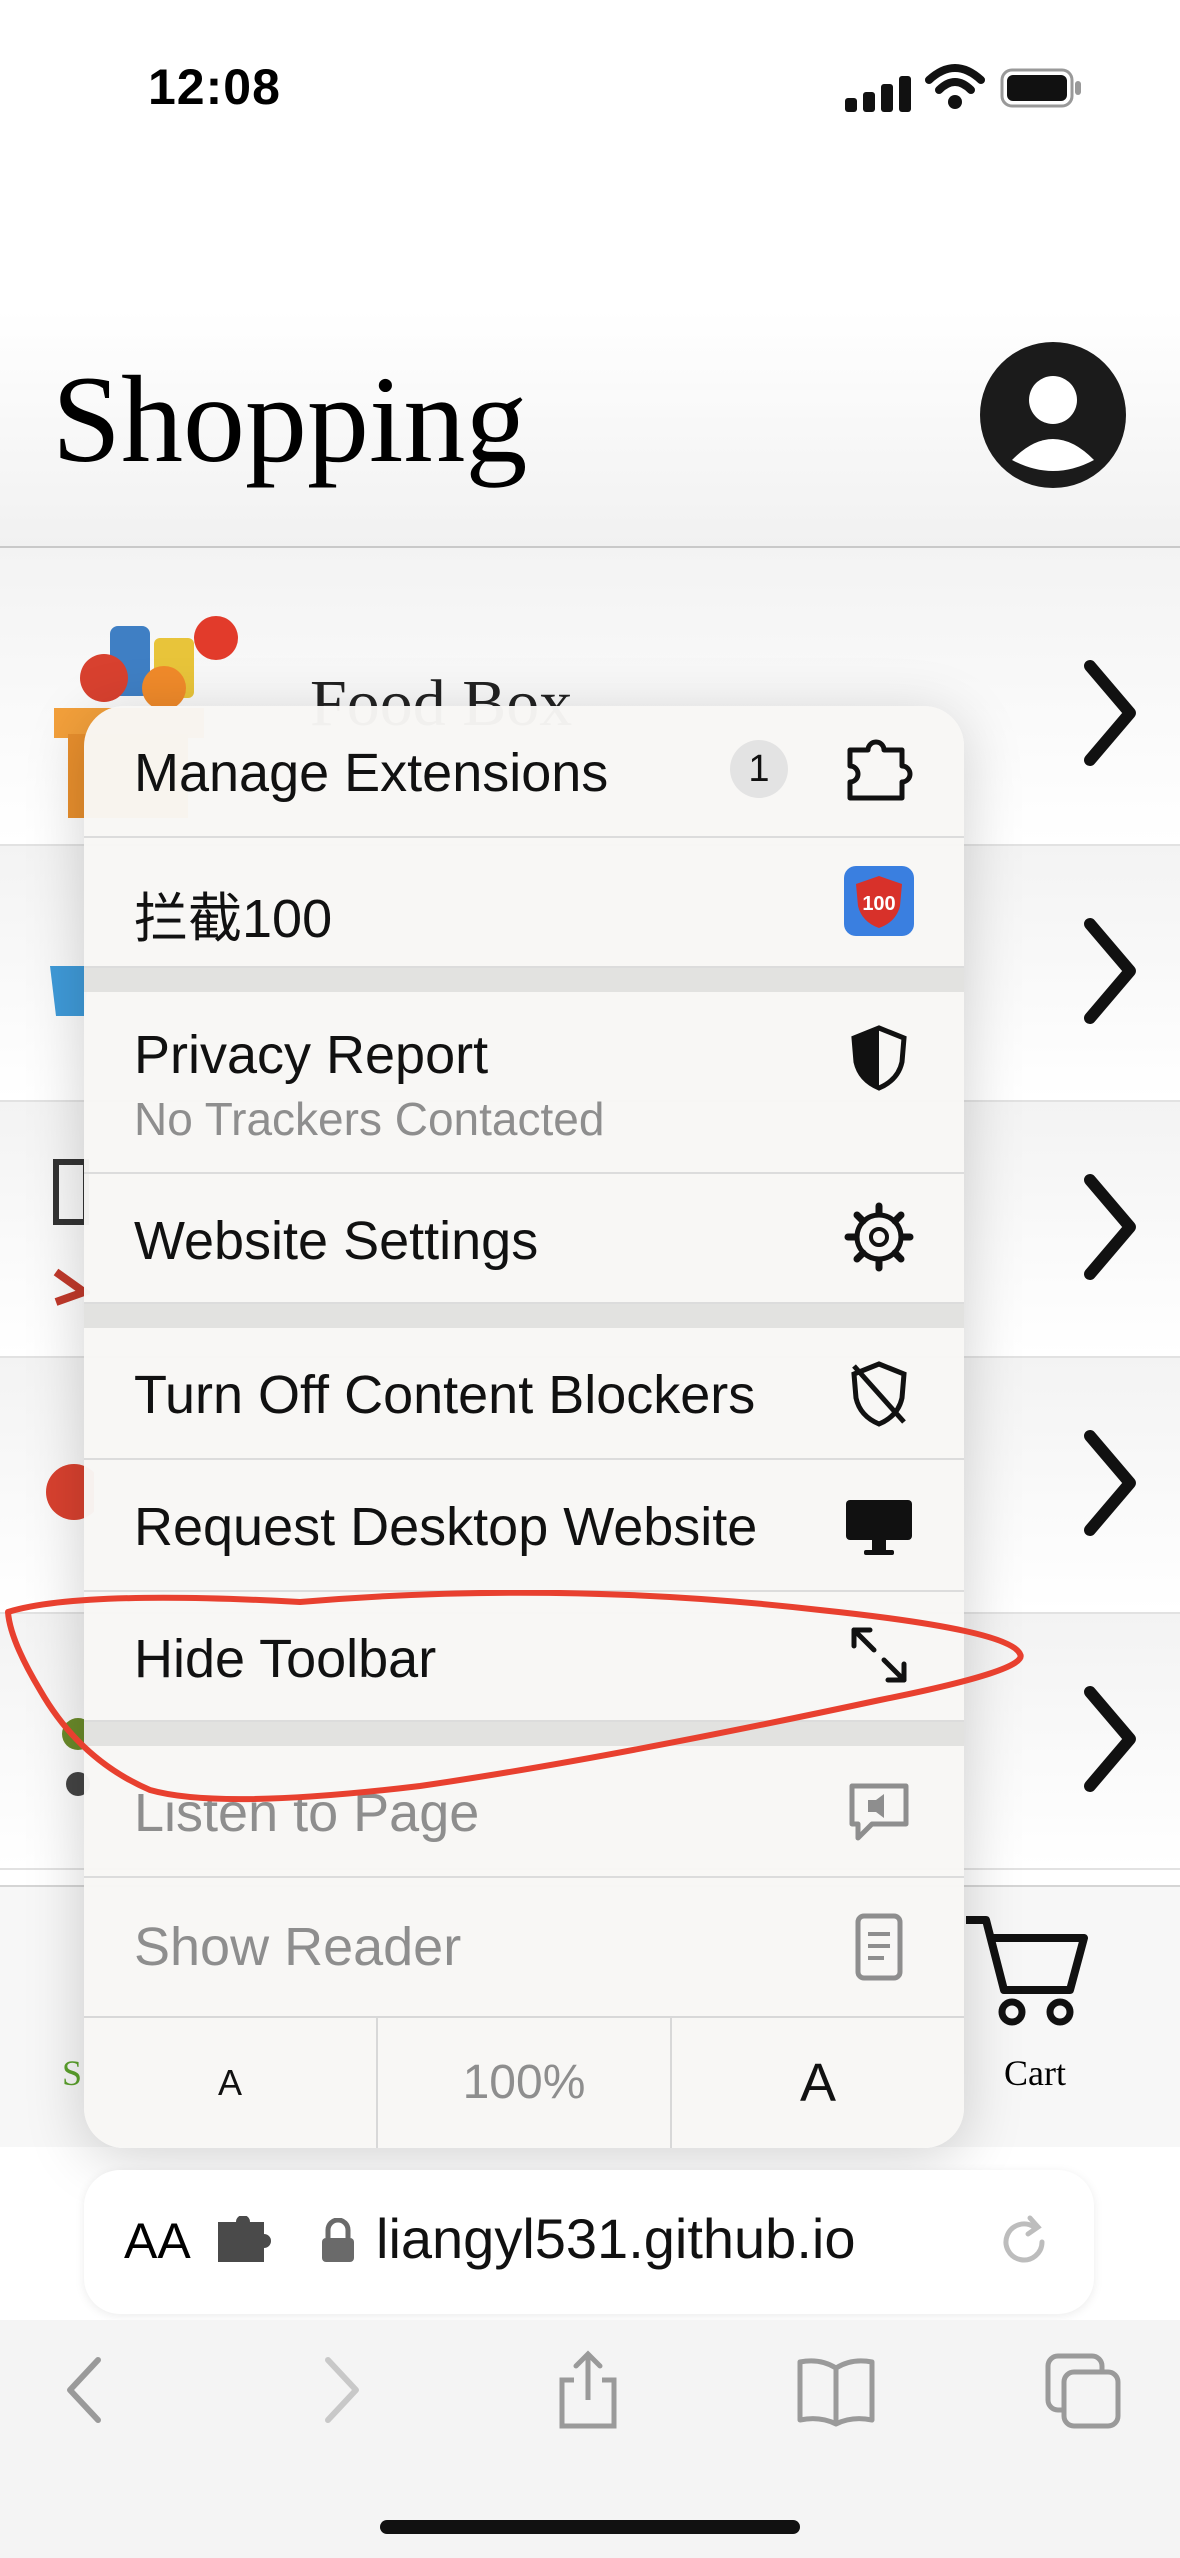 The height and width of the screenshot is (2558, 1180). Describe the element at coordinates (446, 1527) in the screenshot. I see `desktop-site-label: Request Desktop Website` at that location.